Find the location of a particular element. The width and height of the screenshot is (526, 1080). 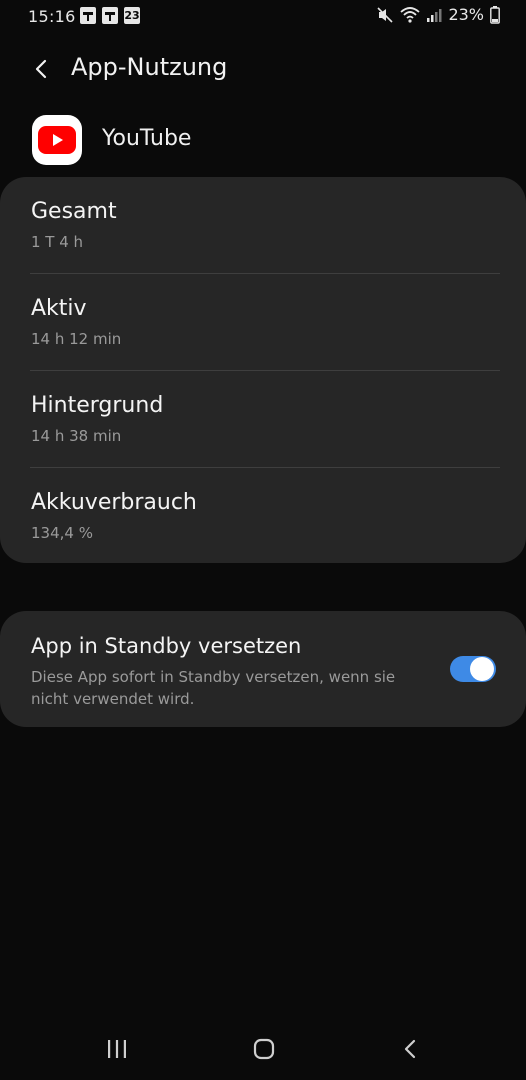

usage-label: Gesamt is located at coordinates (74, 211).